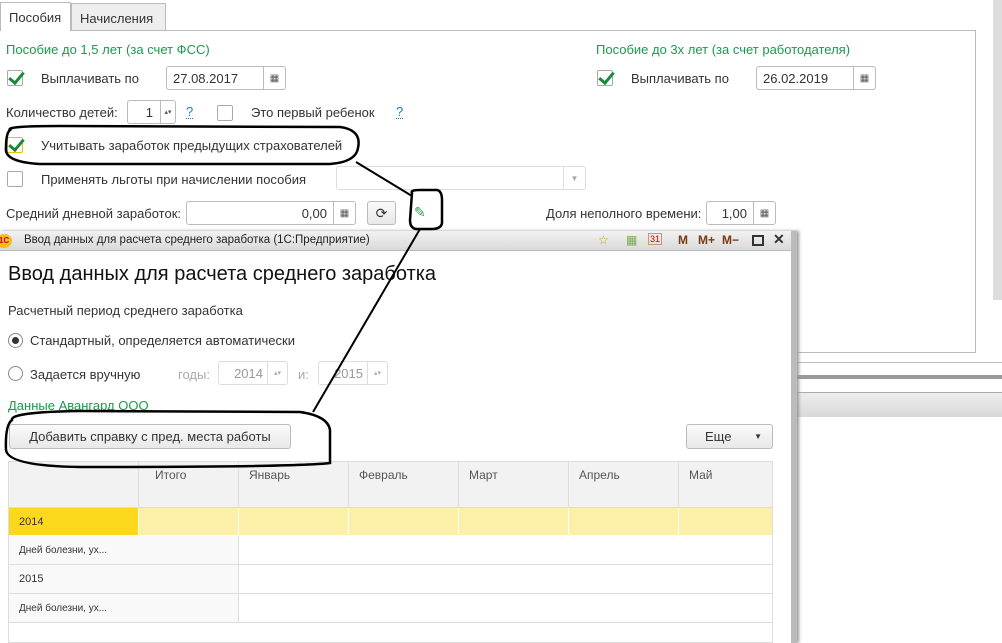 Image resolution: width=1002 pixels, height=643 pixels. I want to click on period-label: Расчетный период среднего заработка, so click(125, 310).